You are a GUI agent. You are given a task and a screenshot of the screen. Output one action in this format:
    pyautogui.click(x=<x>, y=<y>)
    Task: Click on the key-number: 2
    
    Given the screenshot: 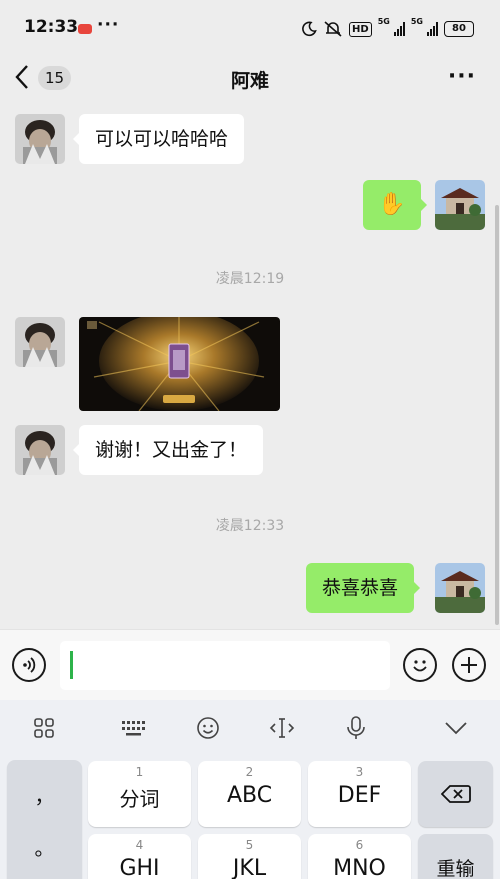 What is the action you would take?
    pyautogui.click(x=249, y=772)
    